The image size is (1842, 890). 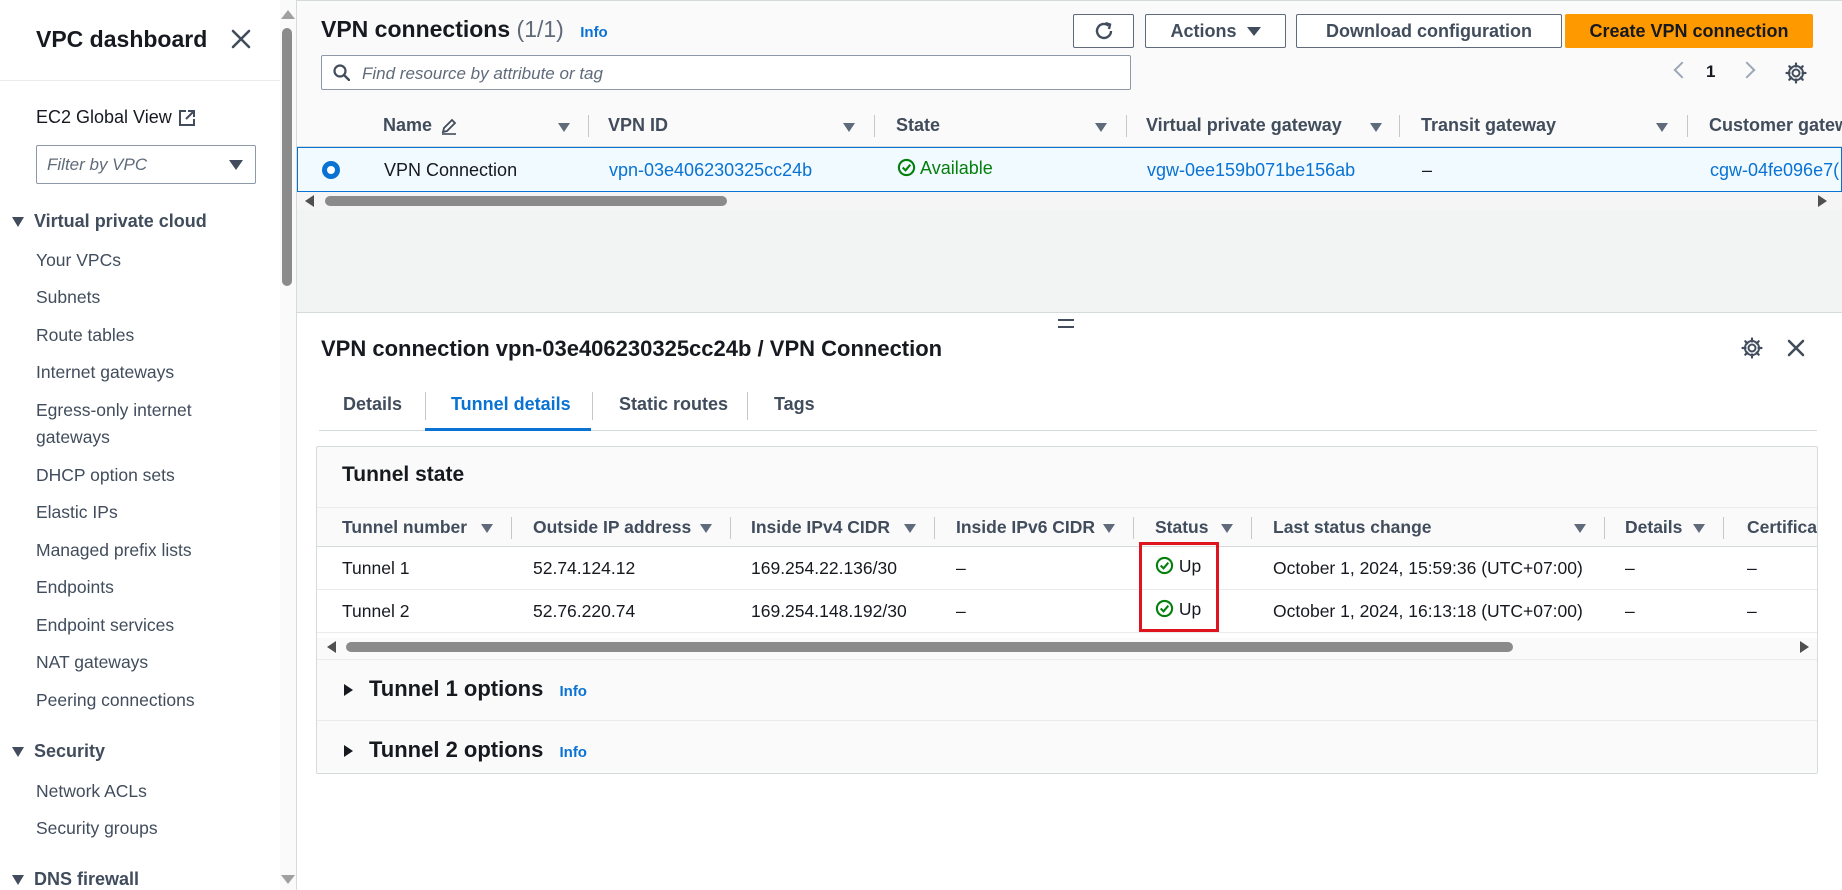 What do you see at coordinates (136, 550) in the screenshot?
I see `sidebar-item-managed-prefix-lists: Managed prefix lists` at bounding box center [136, 550].